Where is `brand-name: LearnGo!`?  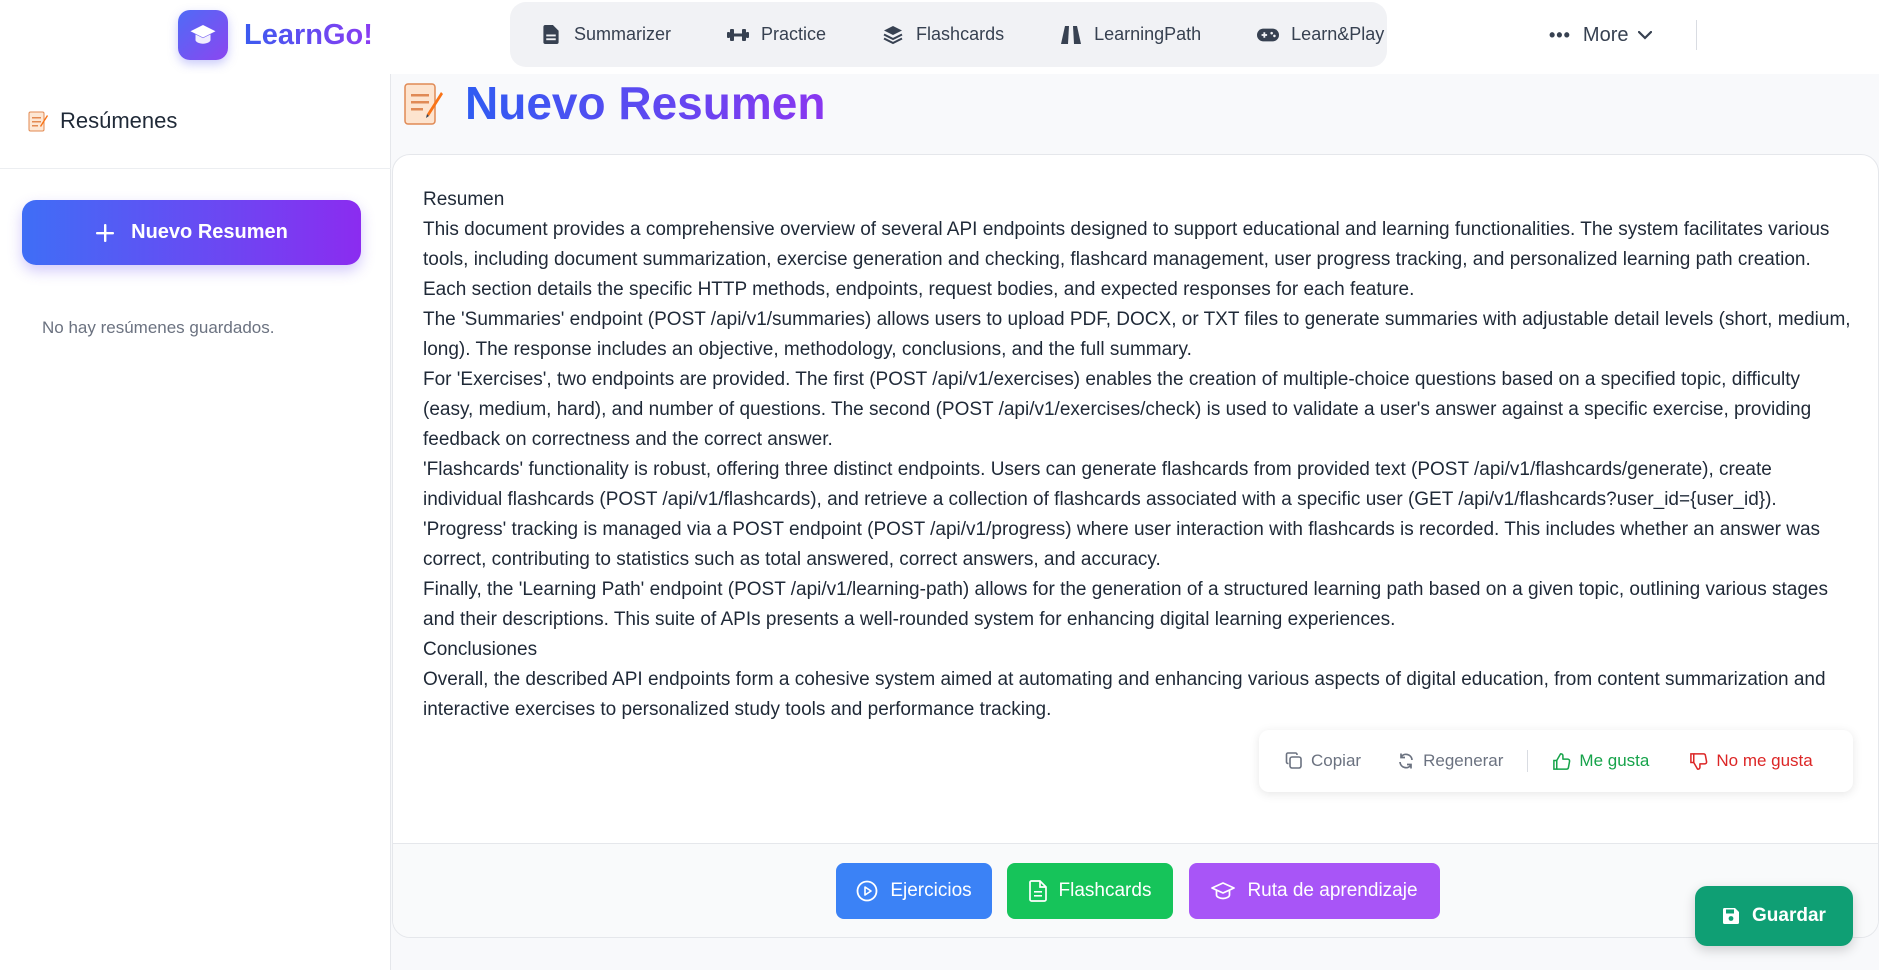 brand-name: LearnGo! is located at coordinates (308, 34).